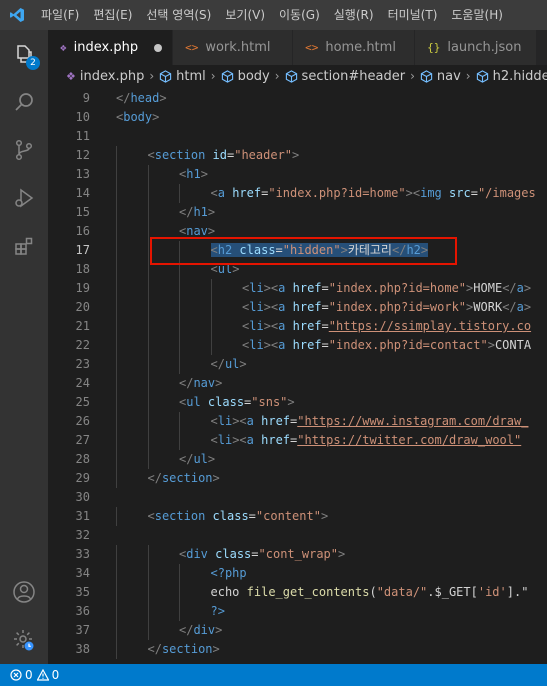 The width and height of the screenshot is (547, 686). Describe the element at coordinates (82, 117) in the screenshot. I see `line-number: 10` at that location.